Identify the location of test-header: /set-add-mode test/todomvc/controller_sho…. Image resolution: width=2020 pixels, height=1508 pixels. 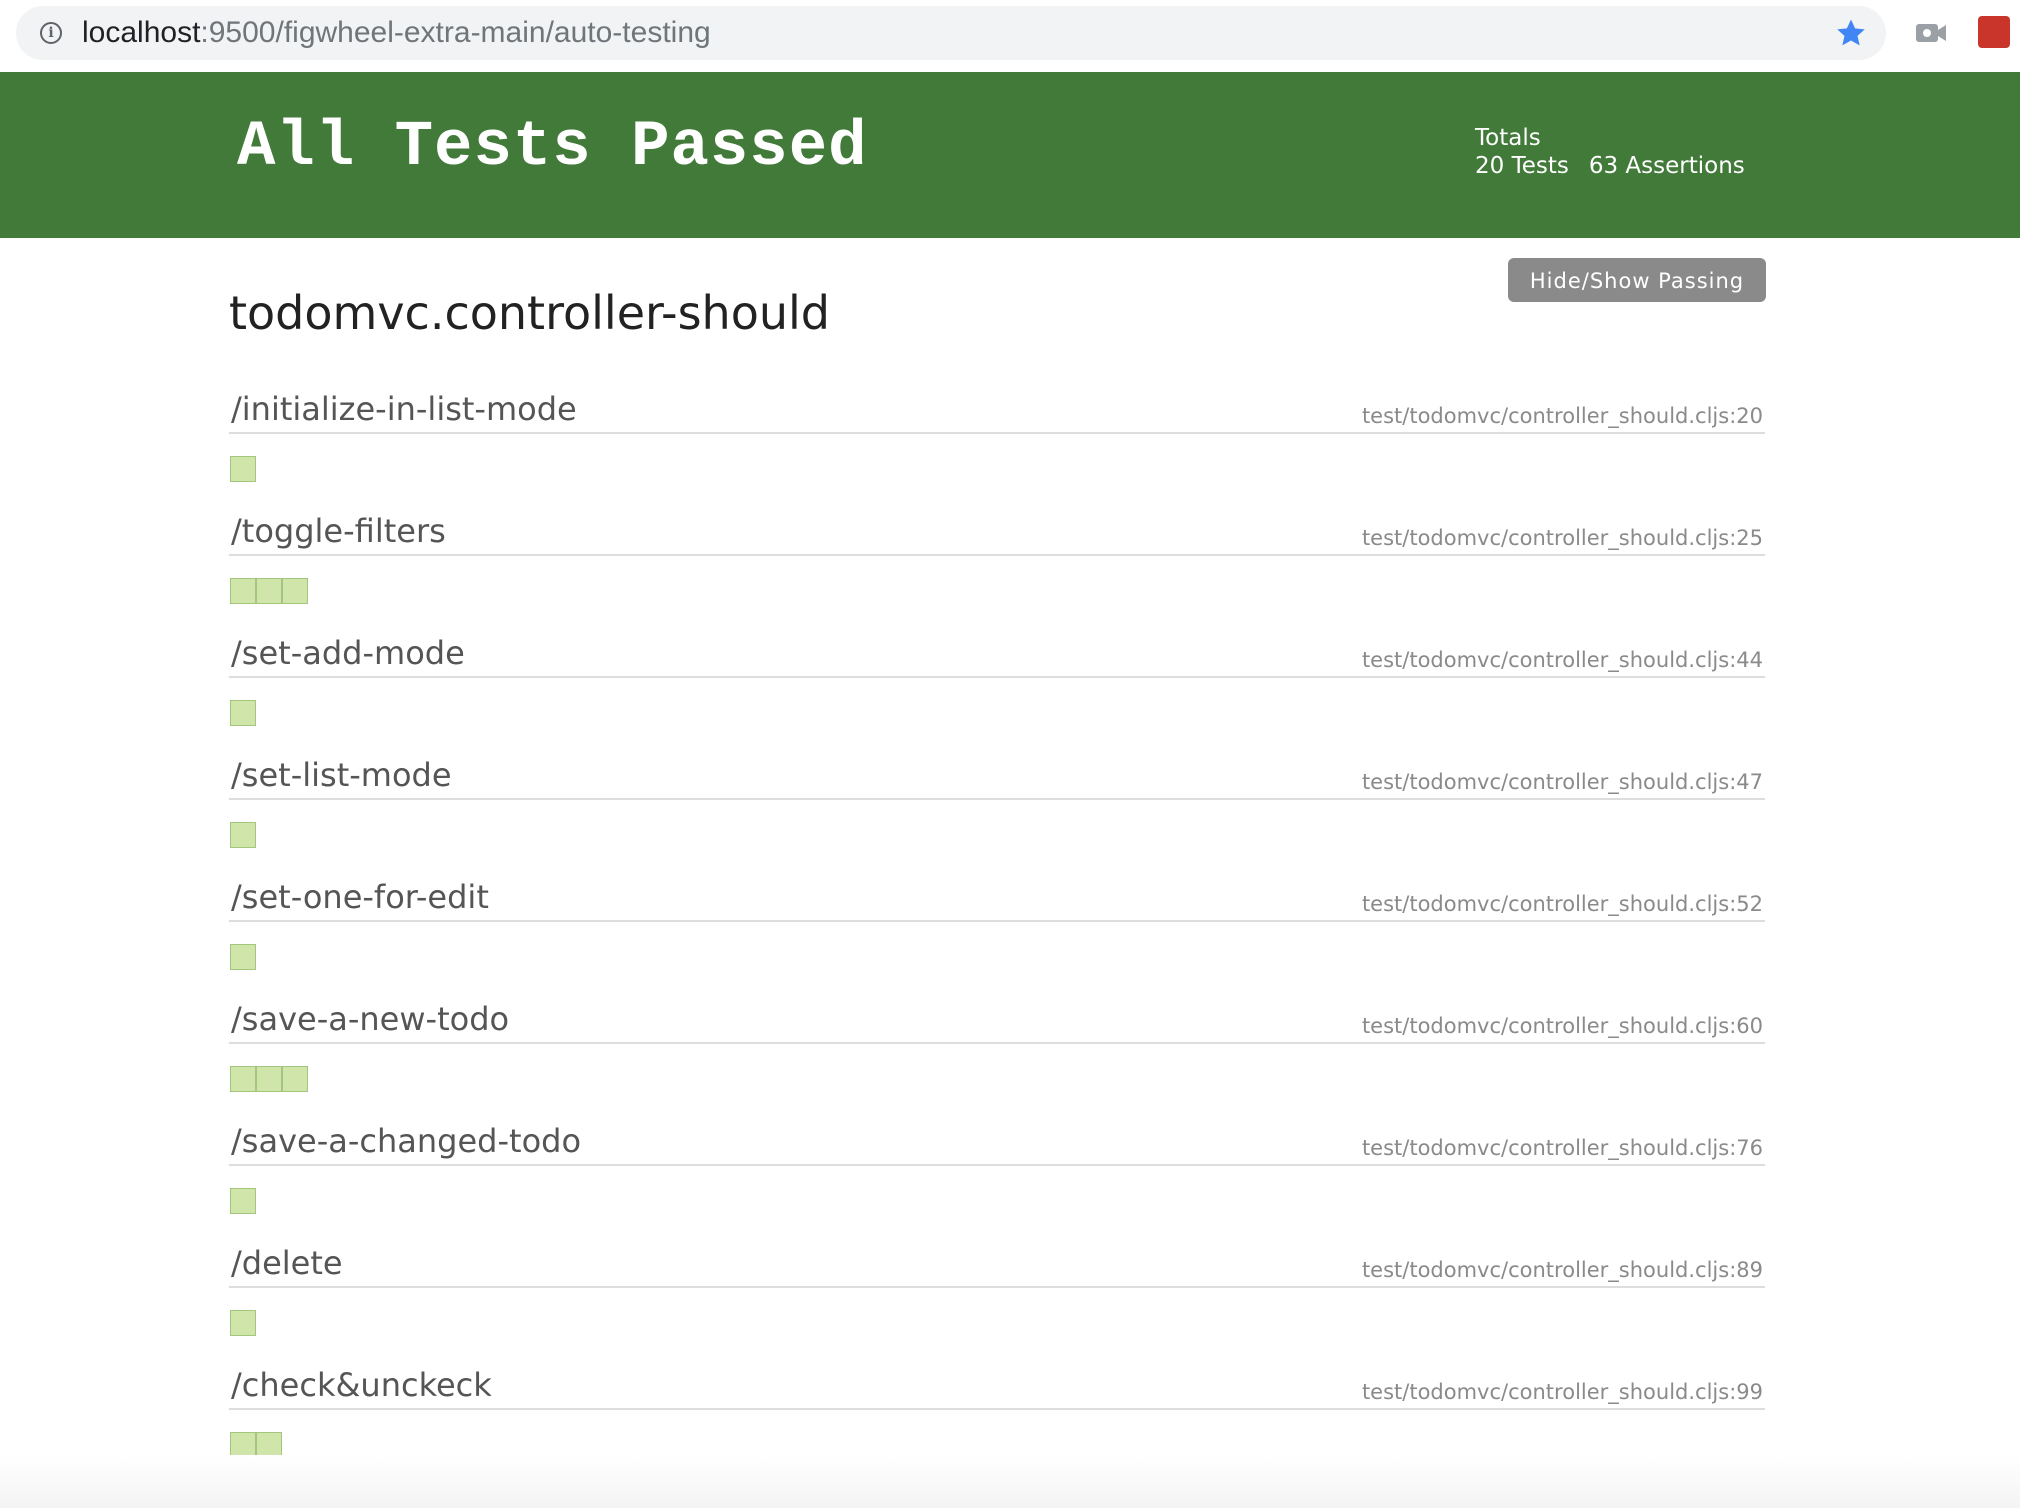
(997, 655).